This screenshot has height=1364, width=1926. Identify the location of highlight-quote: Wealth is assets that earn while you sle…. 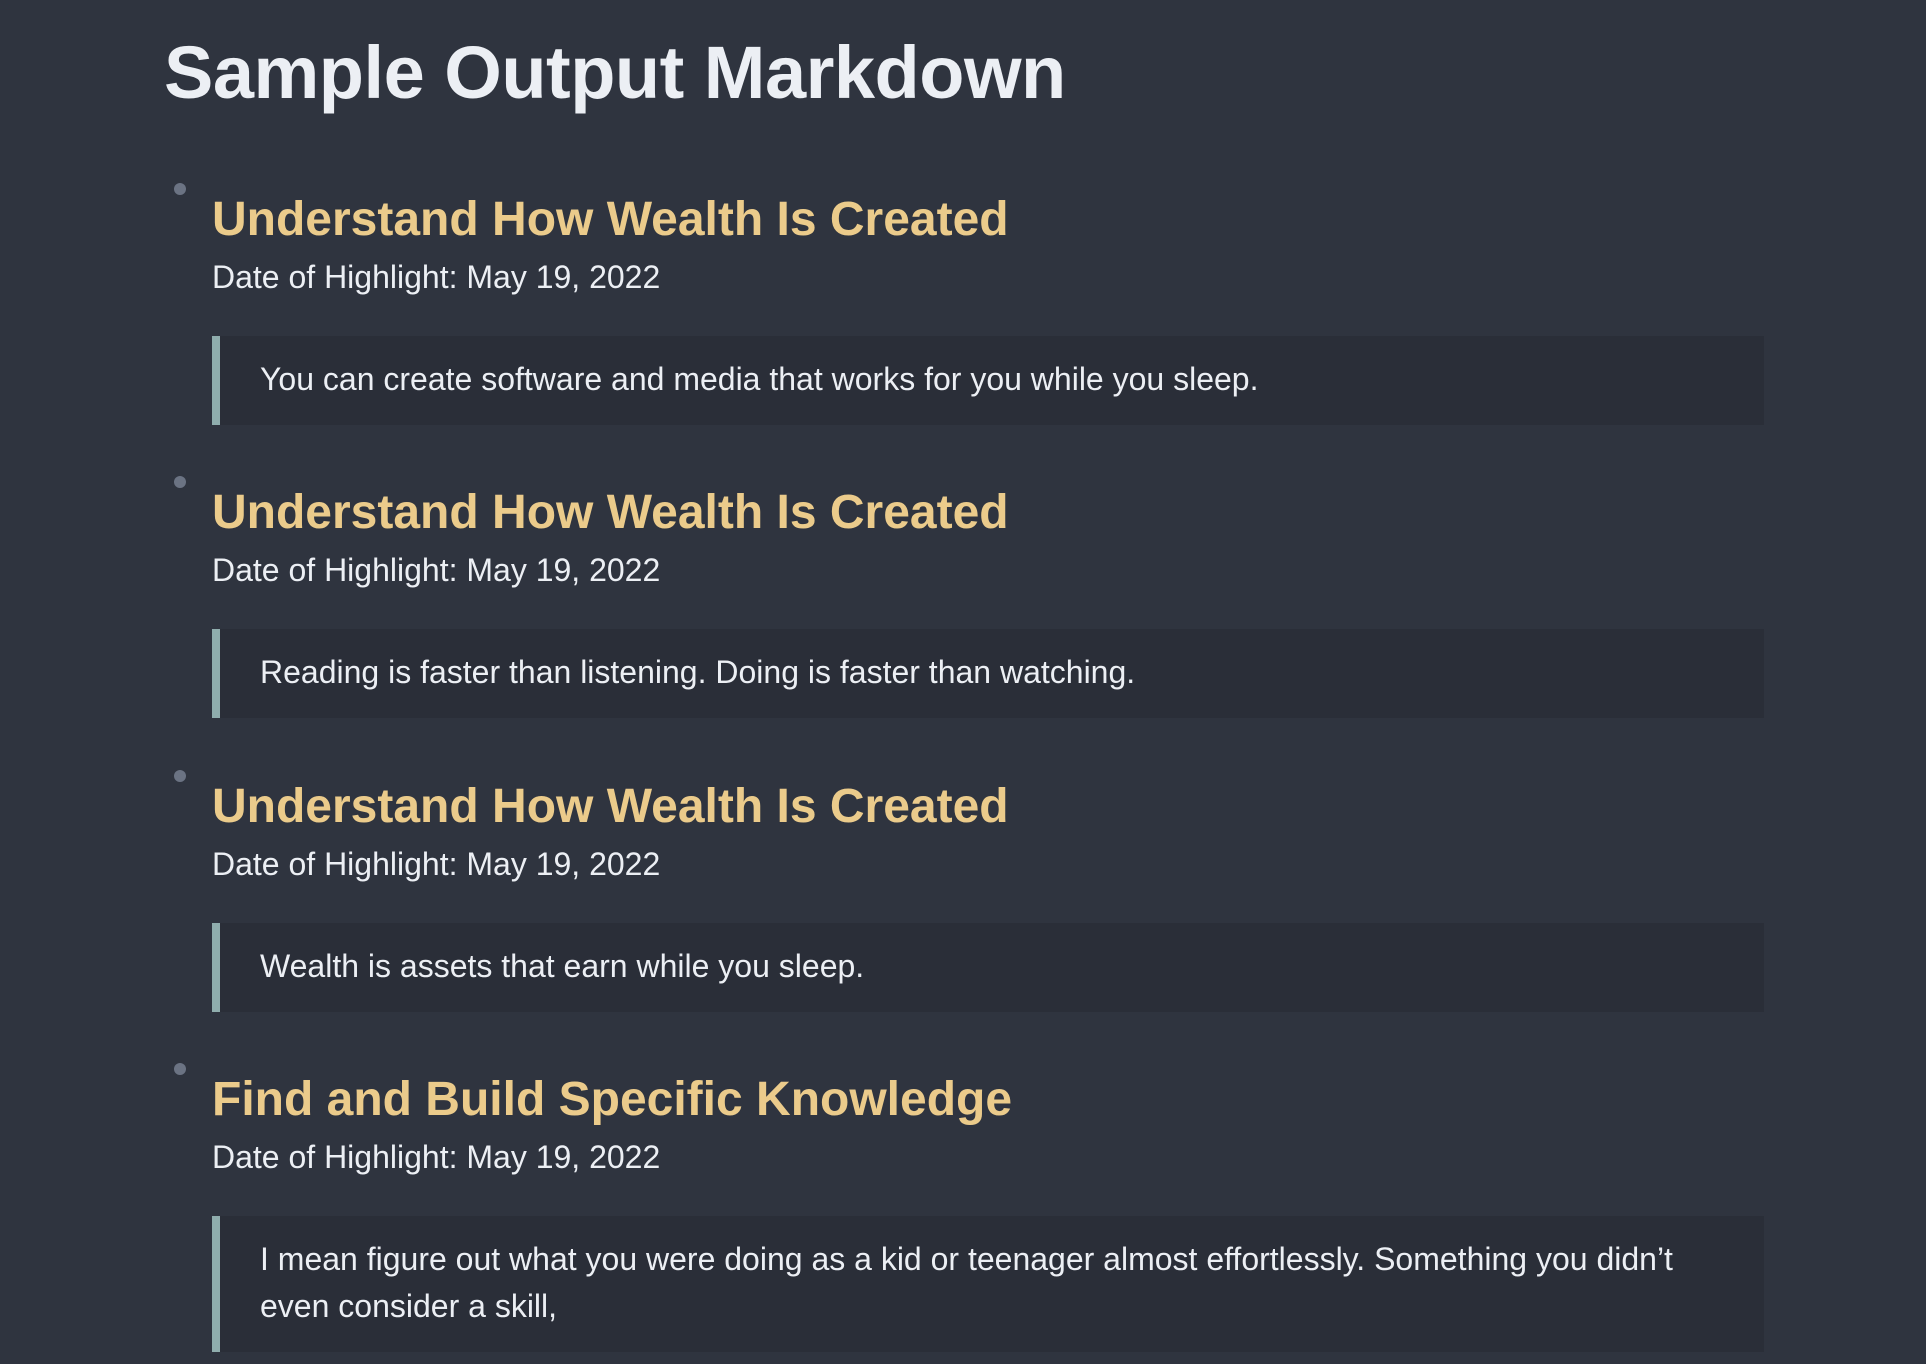
(988, 967).